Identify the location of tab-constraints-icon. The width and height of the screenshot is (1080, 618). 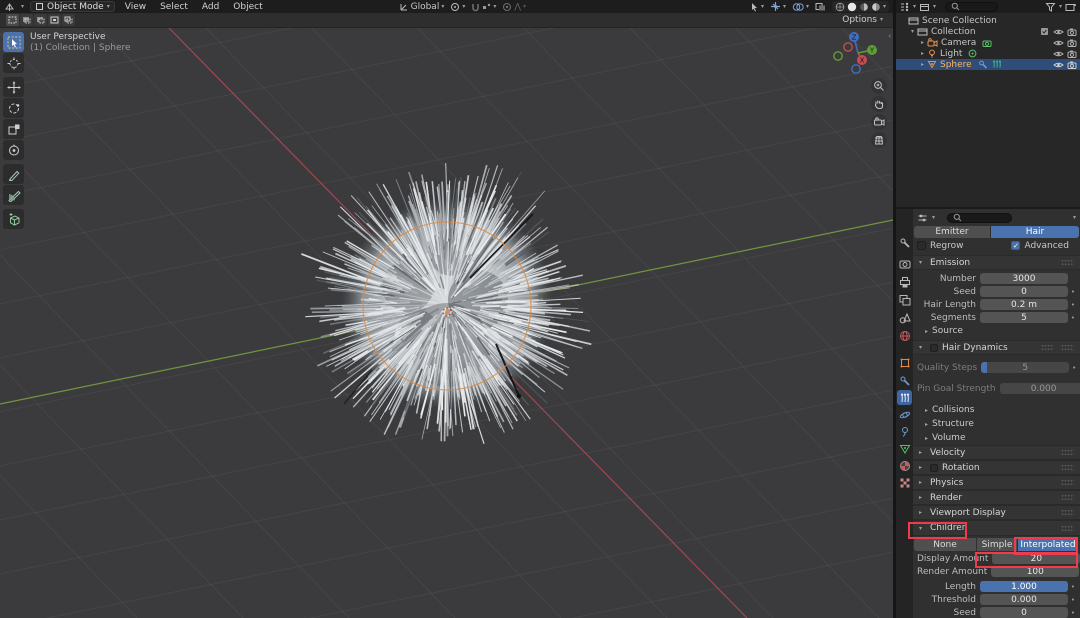
(904, 431).